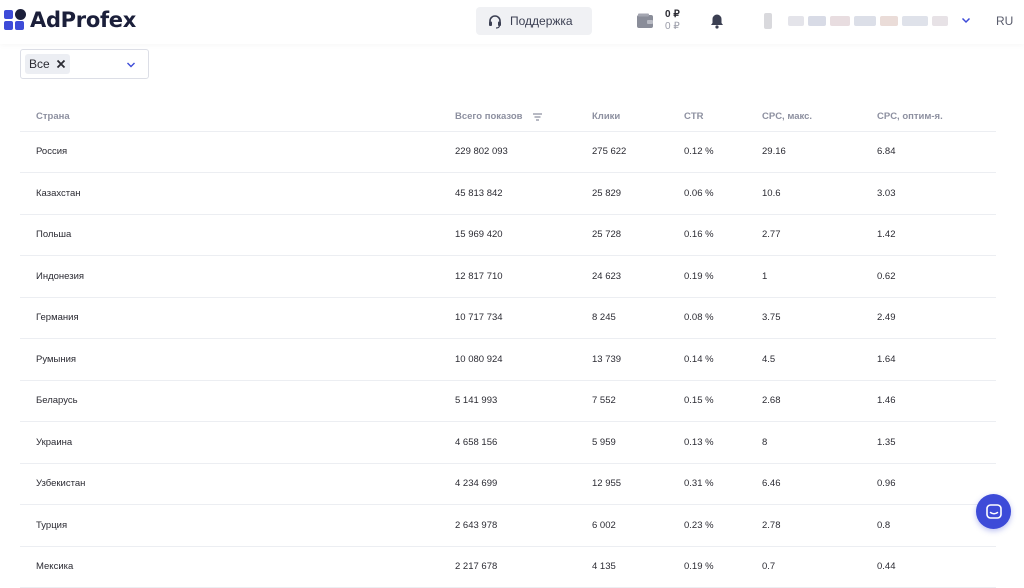  I want to click on cell-country: Беларусь, so click(237, 401).